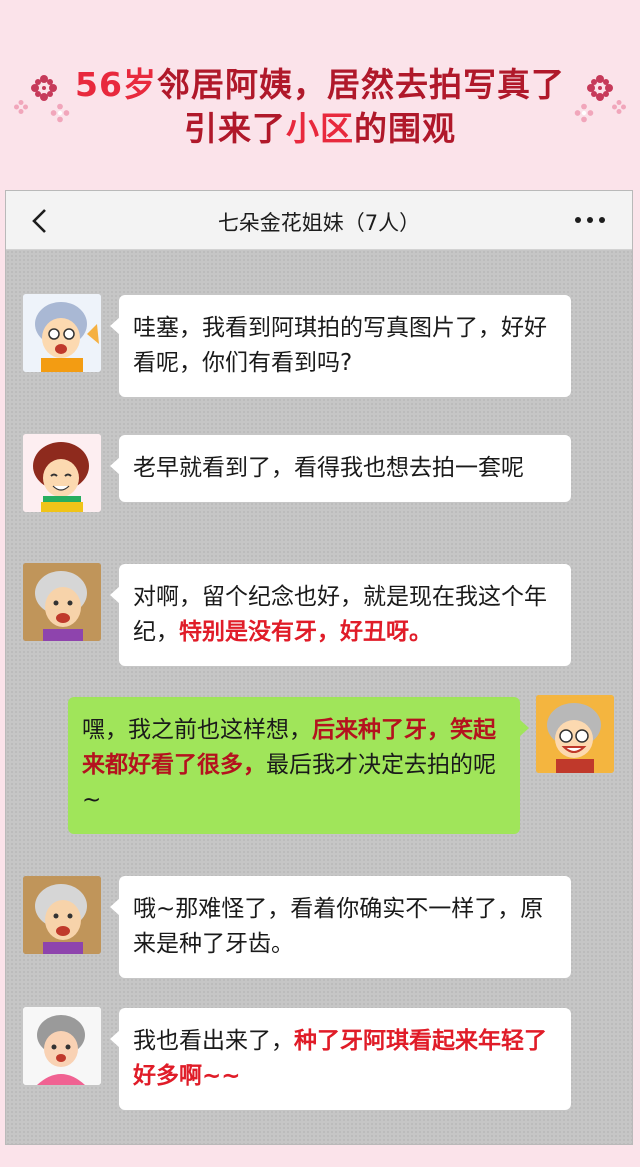 Image resolution: width=640 pixels, height=1167 pixels. Describe the element at coordinates (340, 1059) in the screenshot. I see `message-bubble: 我也看出来了，种了牙阿琪看起来年轻了好多啊~~` at that location.